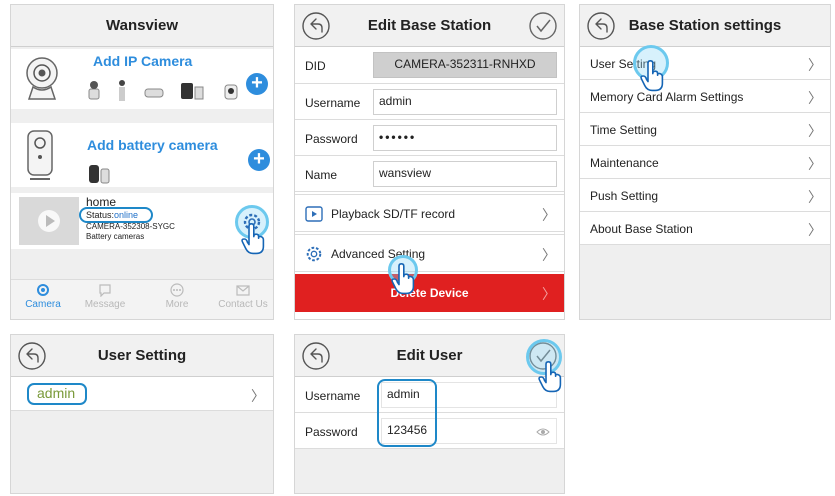 The image size is (835, 496). Describe the element at coordinates (177, 304) in the screenshot. I see `tab-more-label: More` at that location.